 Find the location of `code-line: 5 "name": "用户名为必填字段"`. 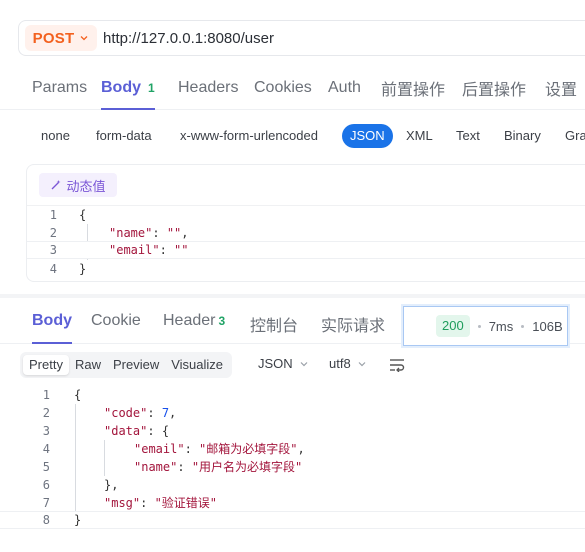

code-line: 5 "name": "用户名为必填字段" is located at coordinates (172, 467).